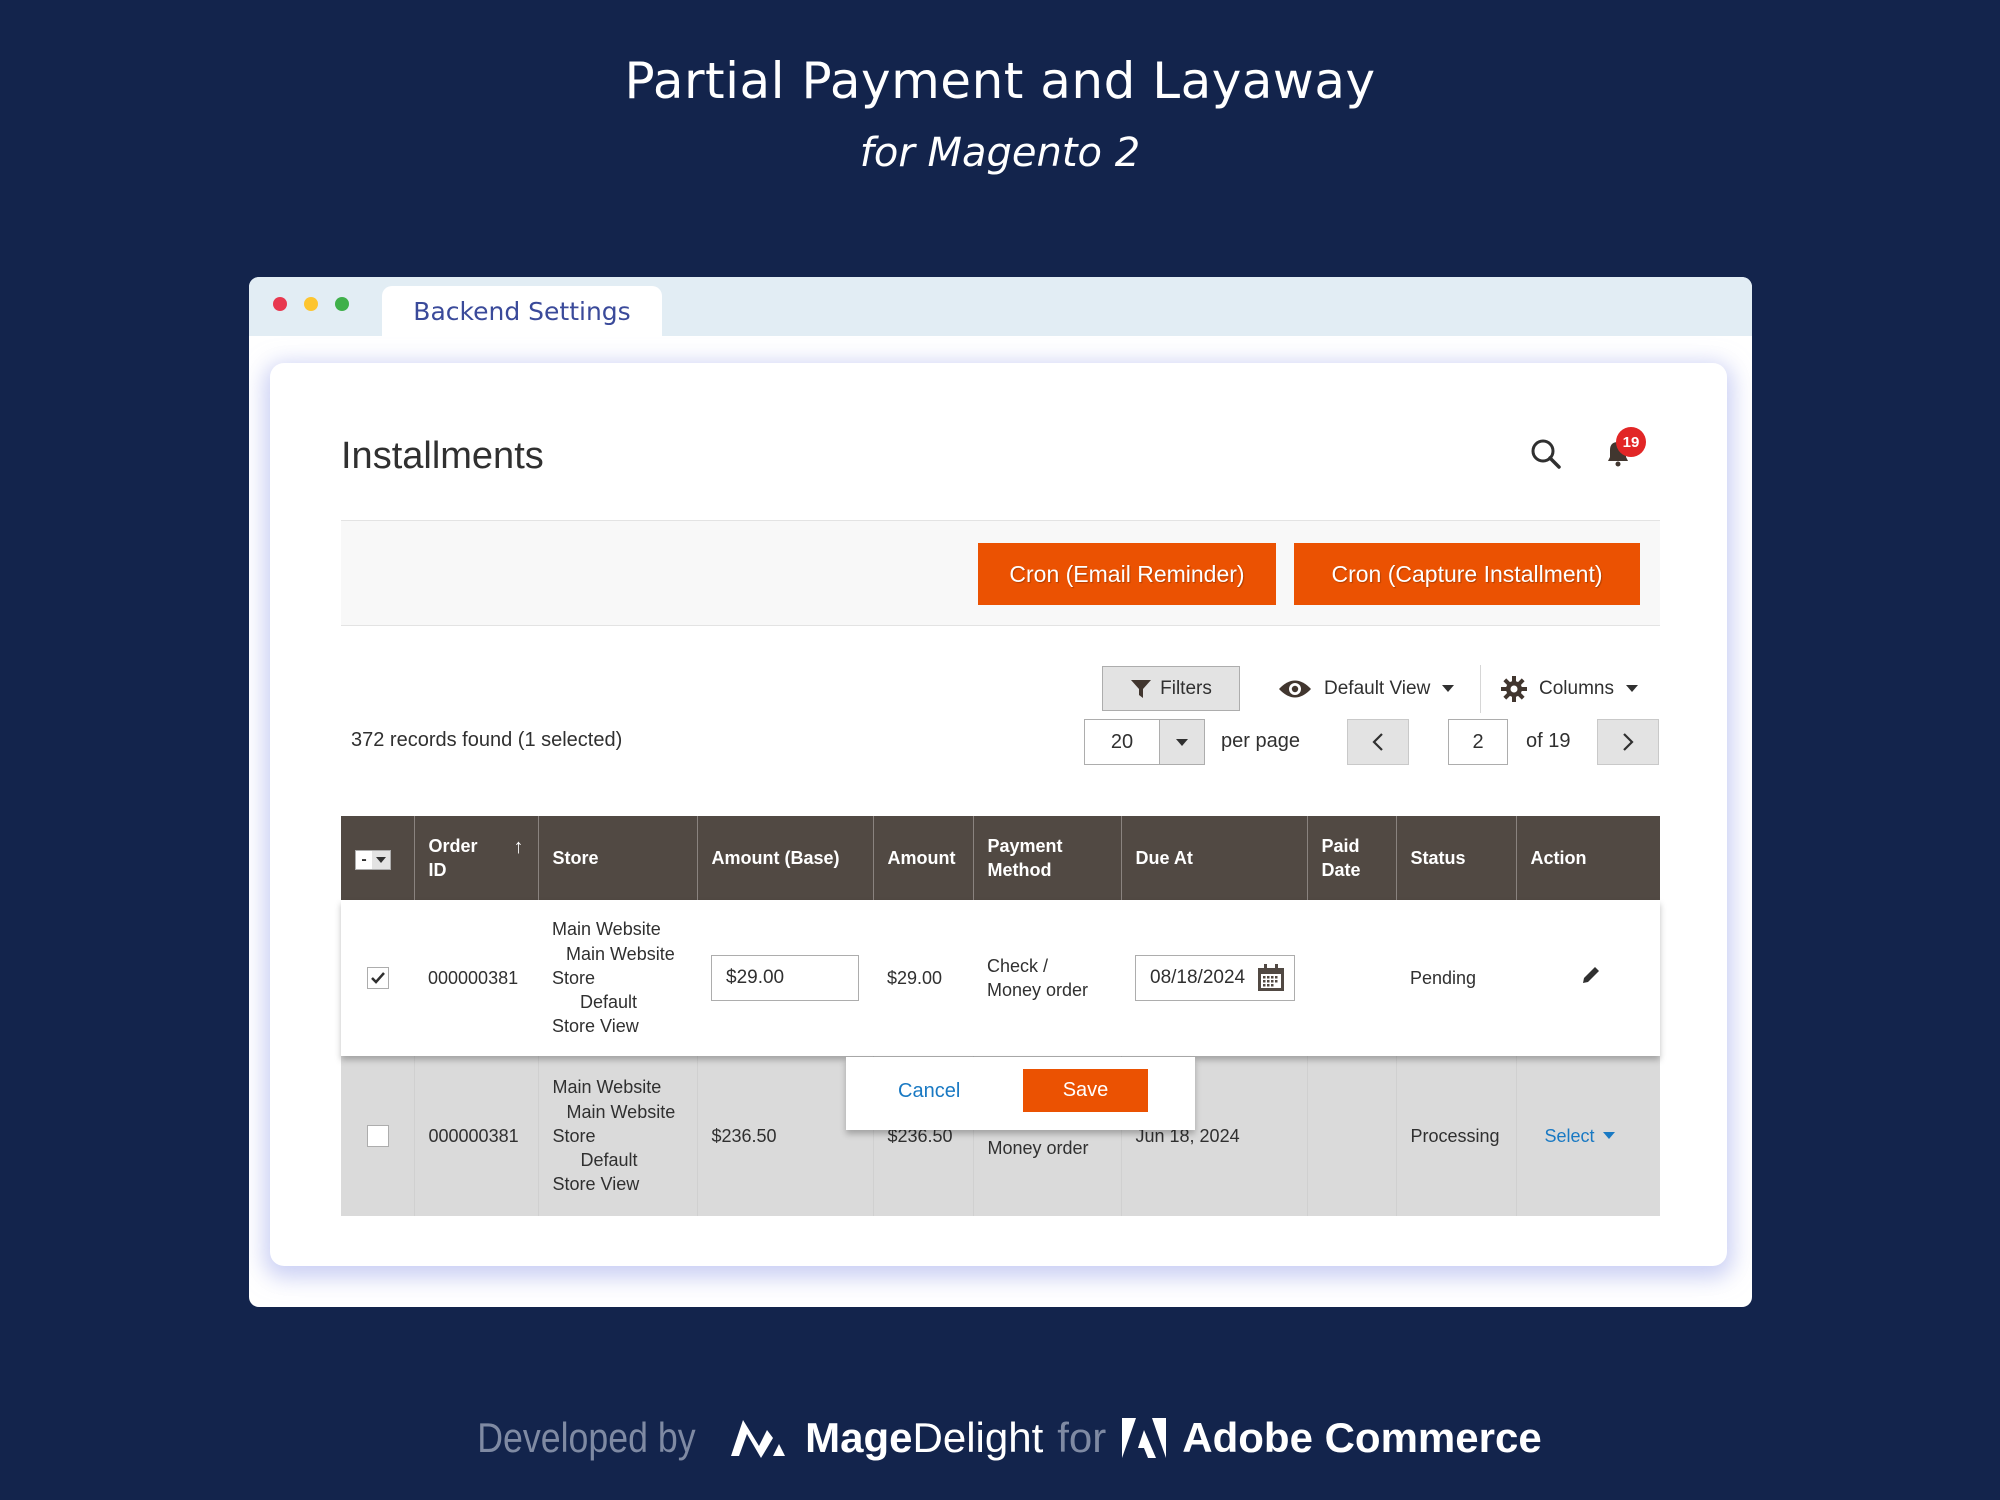 This screenshot has width=2000, height=1500. I want to click on minimize-dot-icon, so click(311, 304).